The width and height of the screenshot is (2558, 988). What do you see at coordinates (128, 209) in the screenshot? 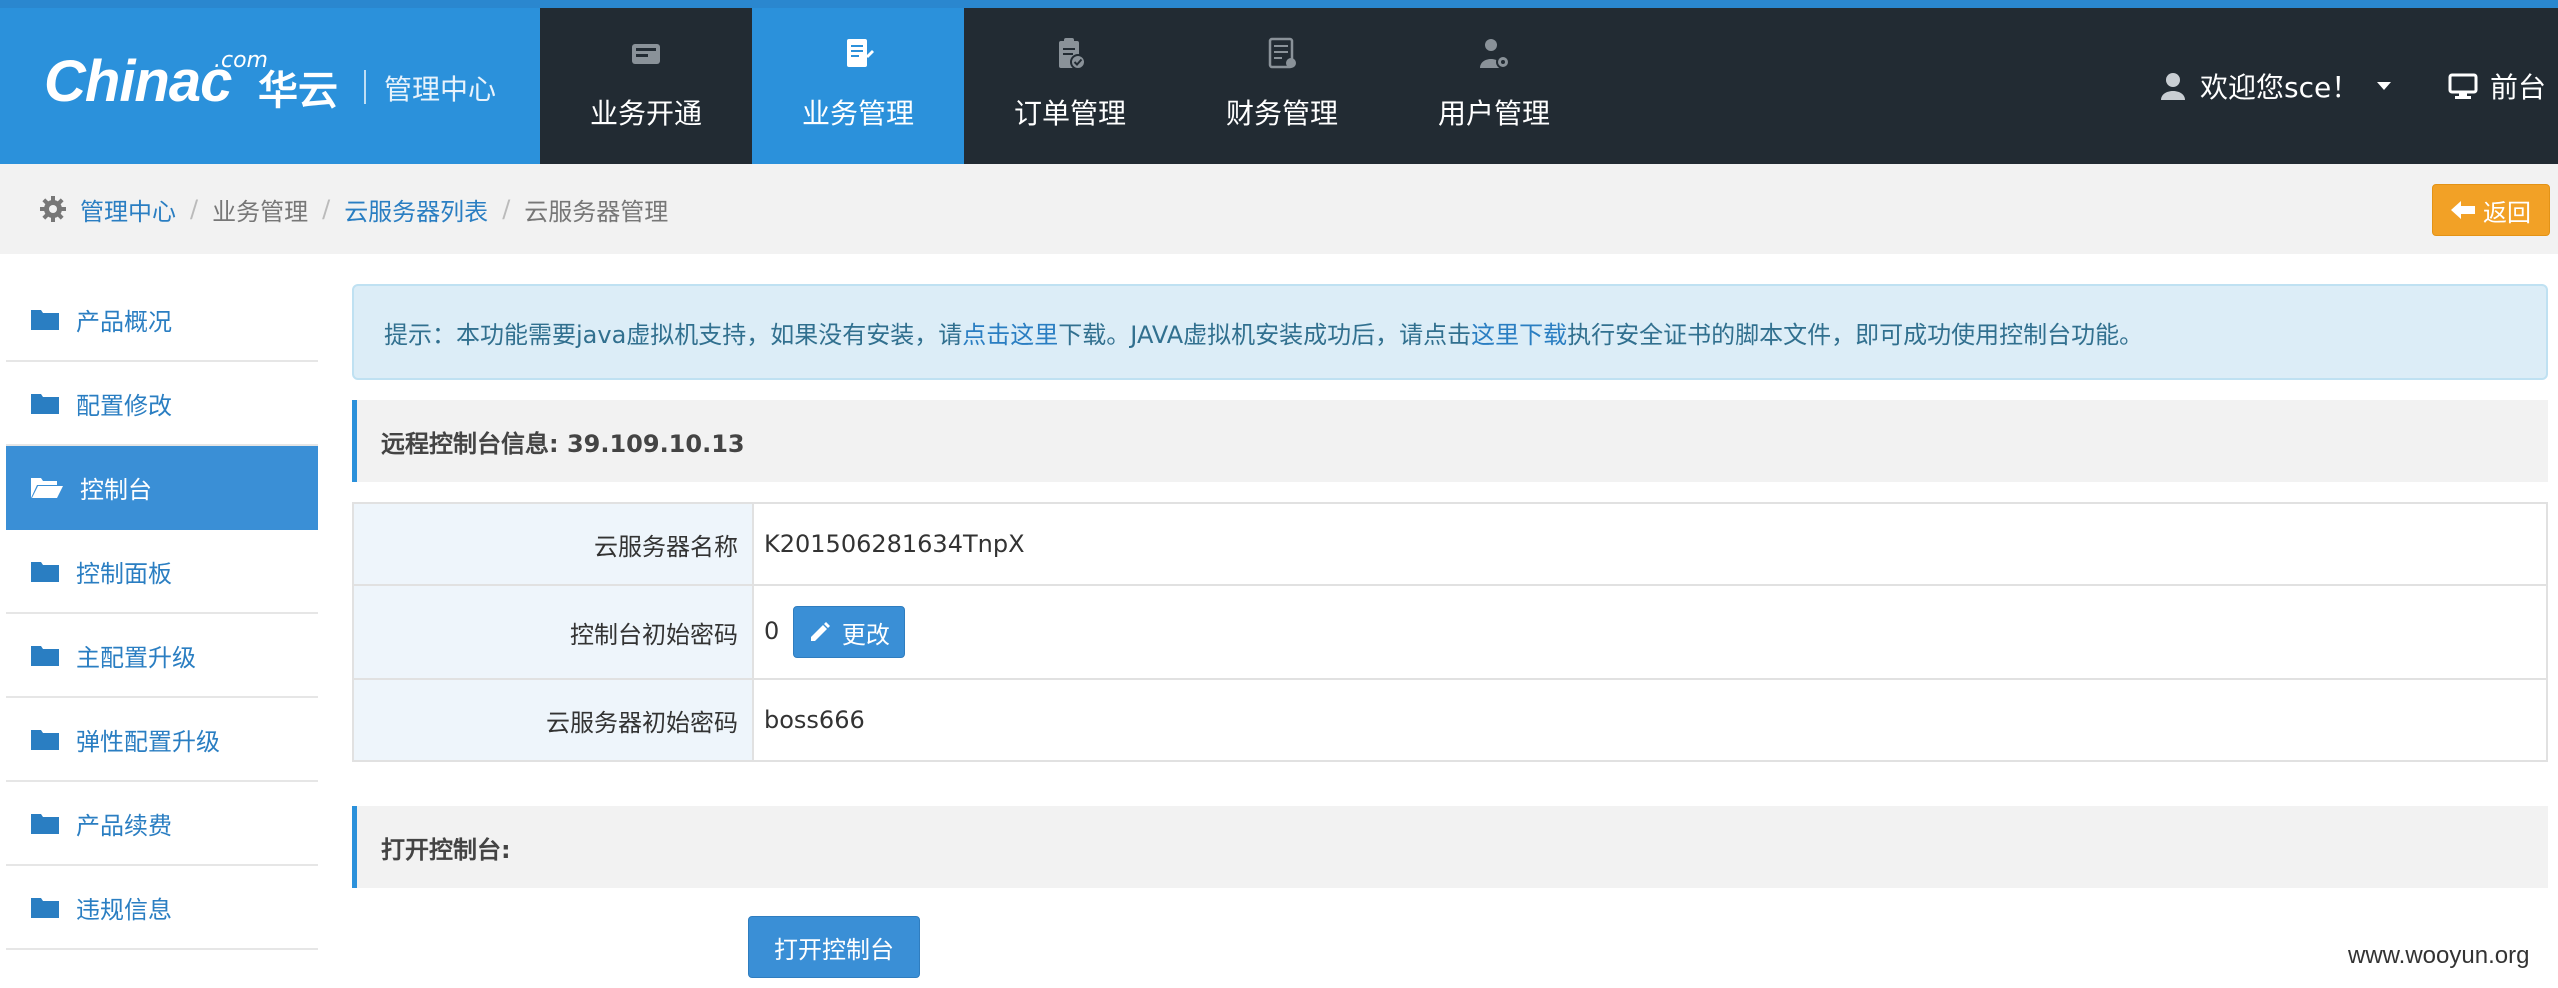
I see `breadcrumb-home: 管理中心` at bounding box center [128, 209].